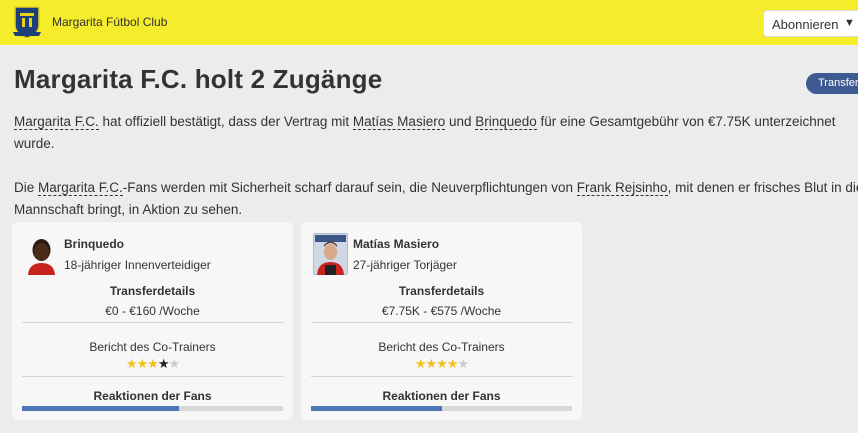  Describe the element at coordinates (109, 22) in the screenshot. I see `club-name: Margarita Fútbol Club` at that location.